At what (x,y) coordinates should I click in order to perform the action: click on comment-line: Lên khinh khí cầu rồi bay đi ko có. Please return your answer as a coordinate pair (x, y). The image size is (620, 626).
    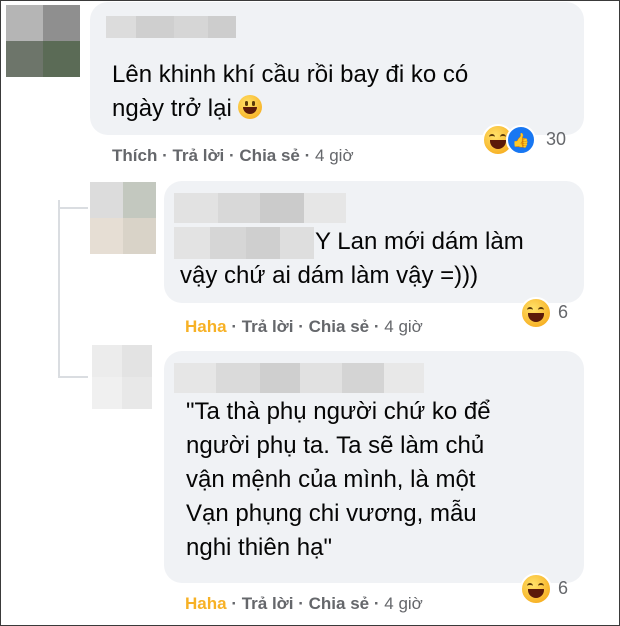
    Looking at the image, I should click on (290, 74).